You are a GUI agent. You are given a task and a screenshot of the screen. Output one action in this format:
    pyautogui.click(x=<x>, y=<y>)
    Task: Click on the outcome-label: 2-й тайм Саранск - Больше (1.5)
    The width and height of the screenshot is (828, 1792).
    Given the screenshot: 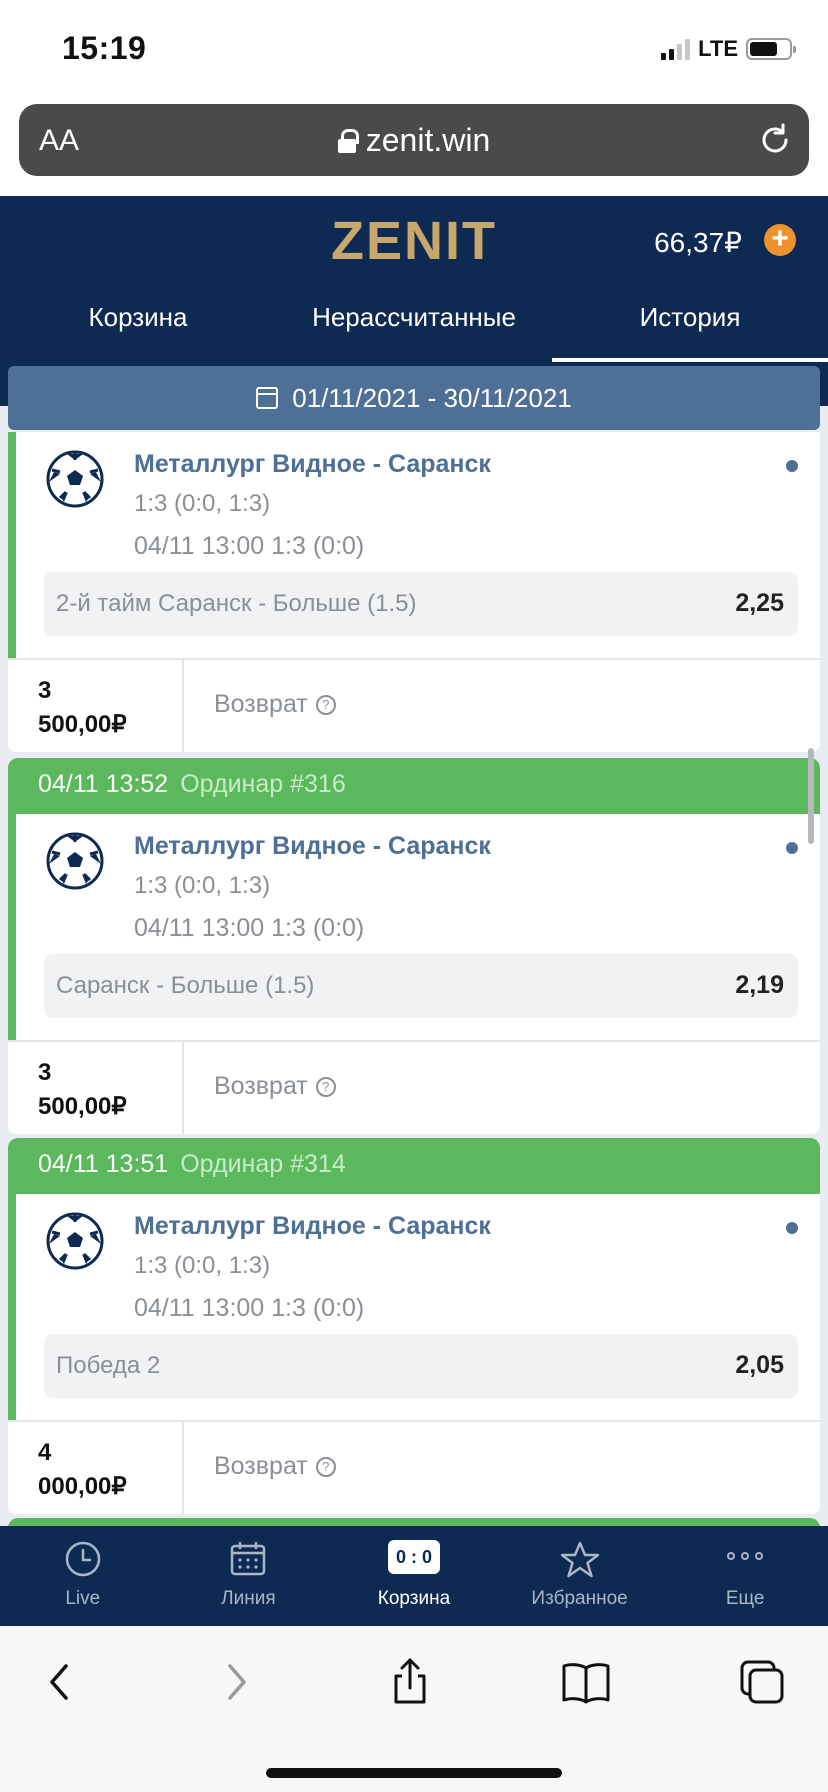 What is the action you would take?
    pyautogui.click(x=236, y=603)
    